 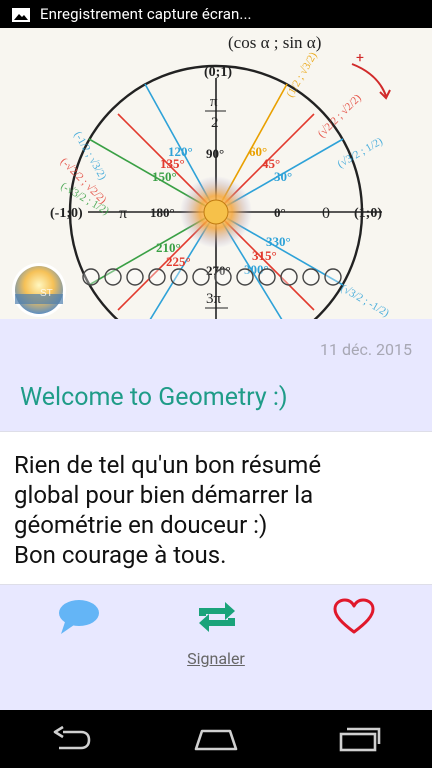 What do you see at coordinates (366, 349) in the screenshot?
I see `post-date: 11 déc. 2015` at bounding box center [366, 349].